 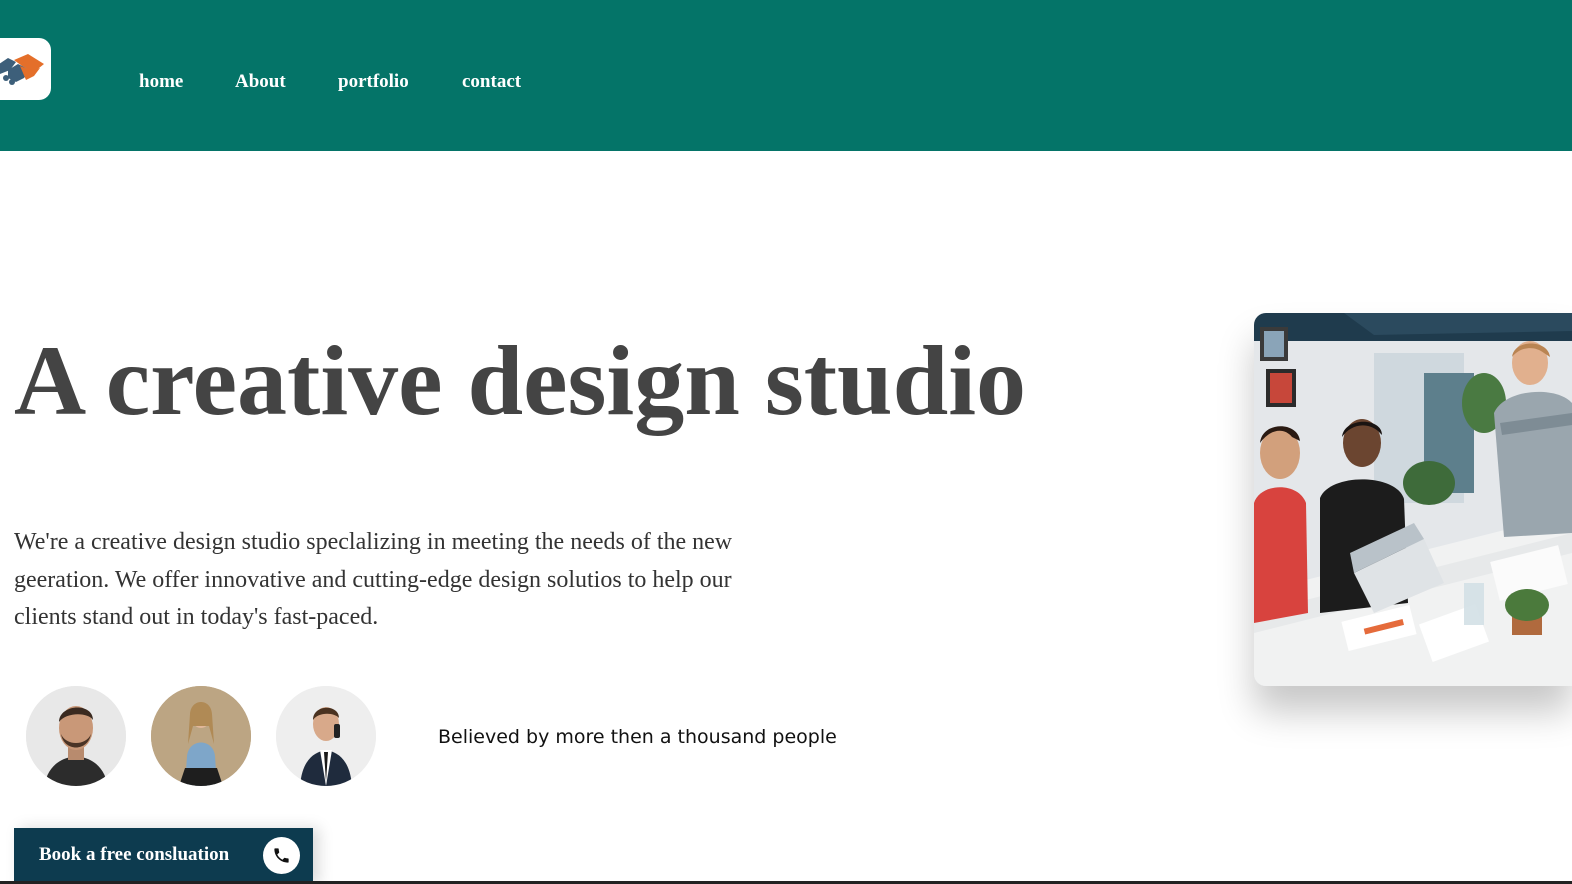 What do you see at coordinates (637, 737) in the screenshot?
I see `social-proof-text: Believed by more then a thousand people` at bounding box center [637, 737].